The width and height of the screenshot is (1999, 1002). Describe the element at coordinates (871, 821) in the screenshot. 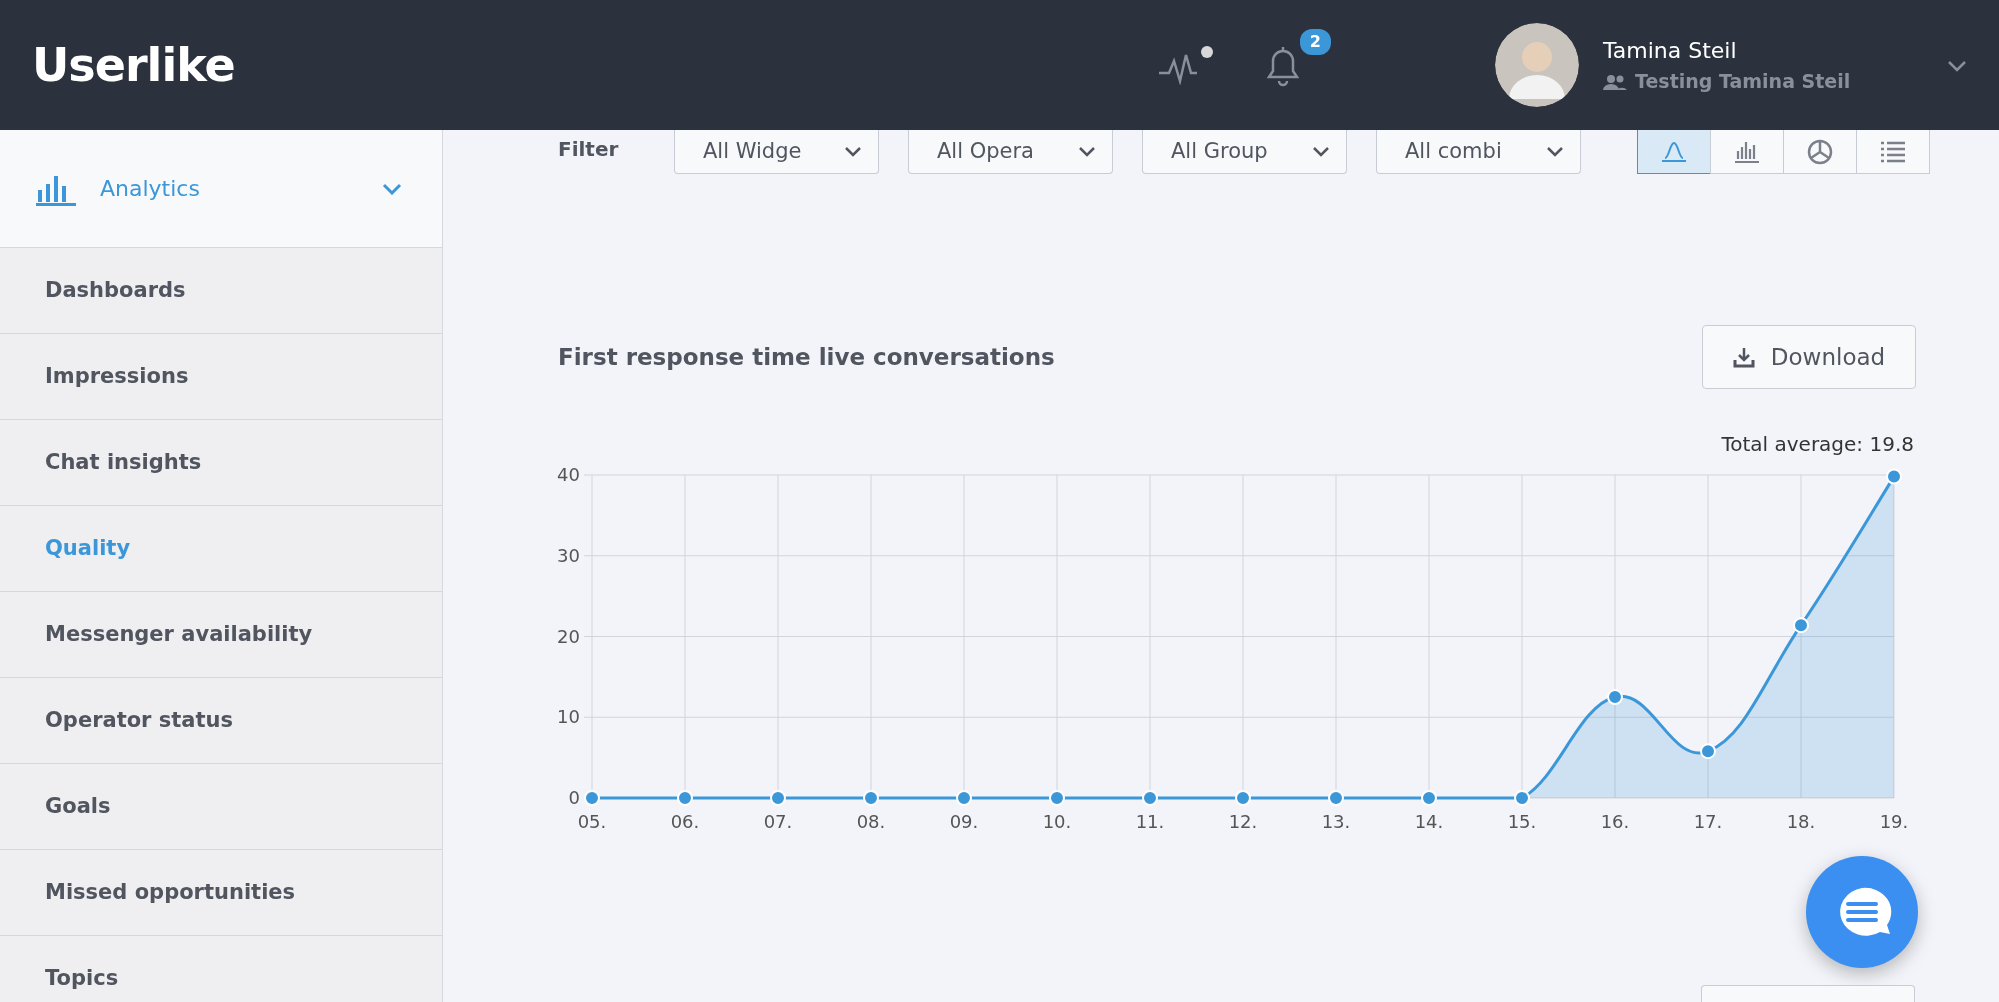

I see `x-axis-label: 08.` at that location.